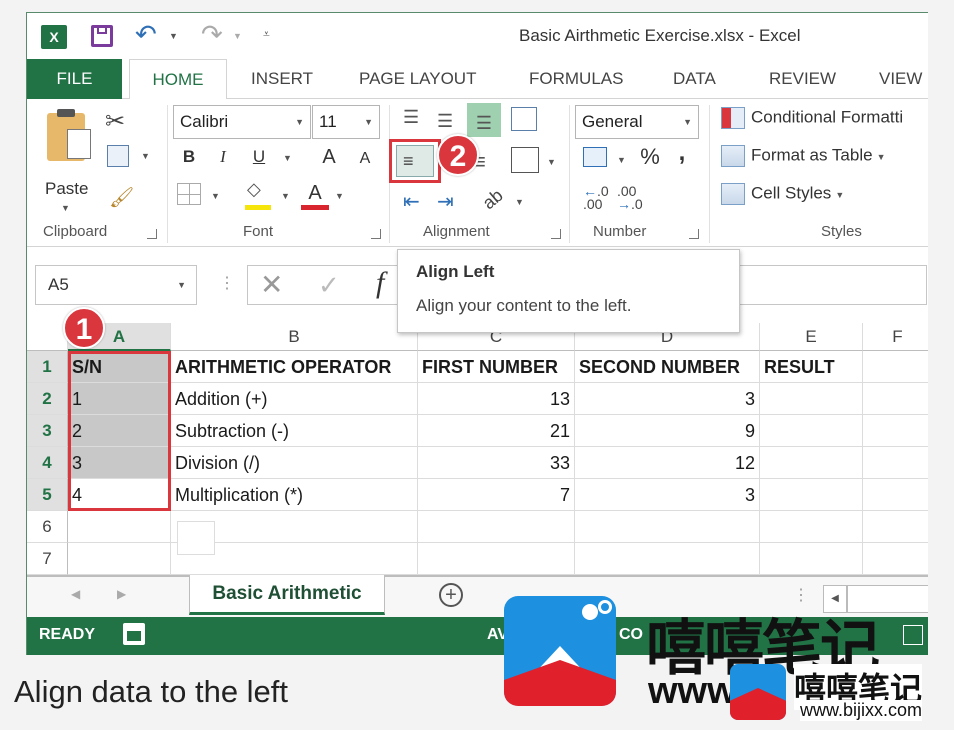  Describe the element at coordinates (415, 161) in the screenshot. I see `align-left-button: ≡` at that location.